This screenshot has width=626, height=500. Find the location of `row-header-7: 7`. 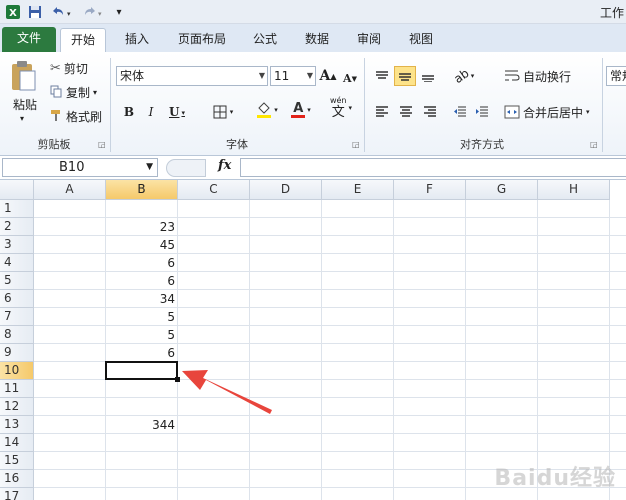

row-header-7: 7 is located at coordinates (17, 317).